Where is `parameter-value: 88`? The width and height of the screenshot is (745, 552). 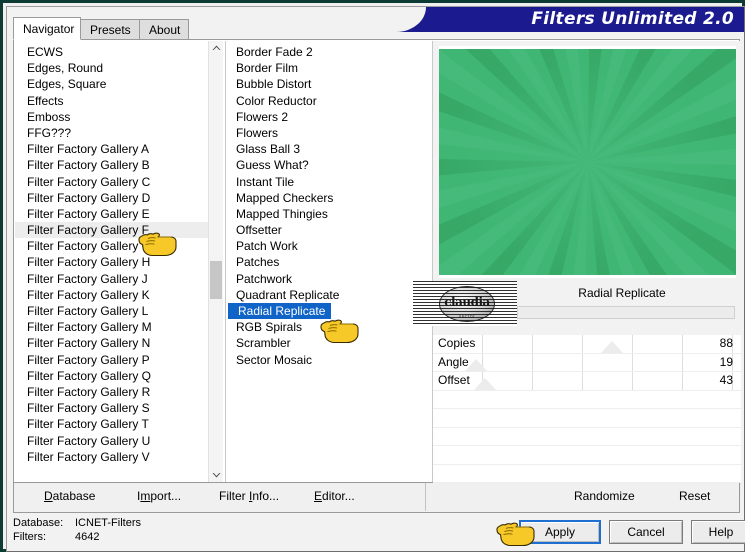
parameter-value: 88 is located at coordinates (726, 343).